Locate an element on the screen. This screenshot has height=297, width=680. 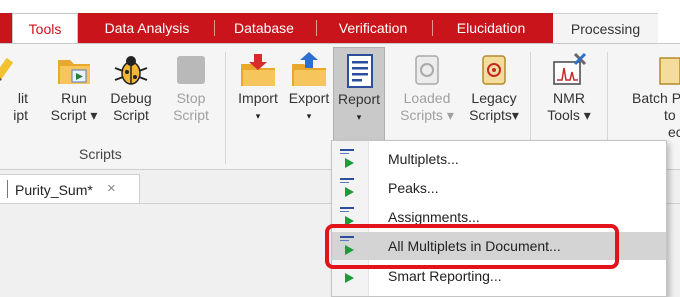
document-tab: Purity_Sum* × is located at coordinates (70, 189).